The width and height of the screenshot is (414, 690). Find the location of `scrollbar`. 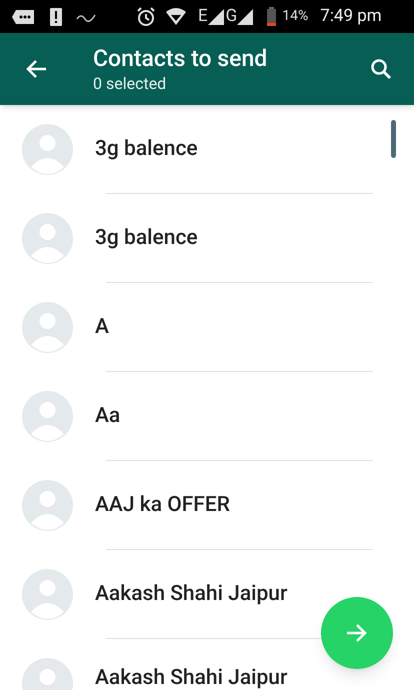

scrollbar is located at coordinates (393, 139).